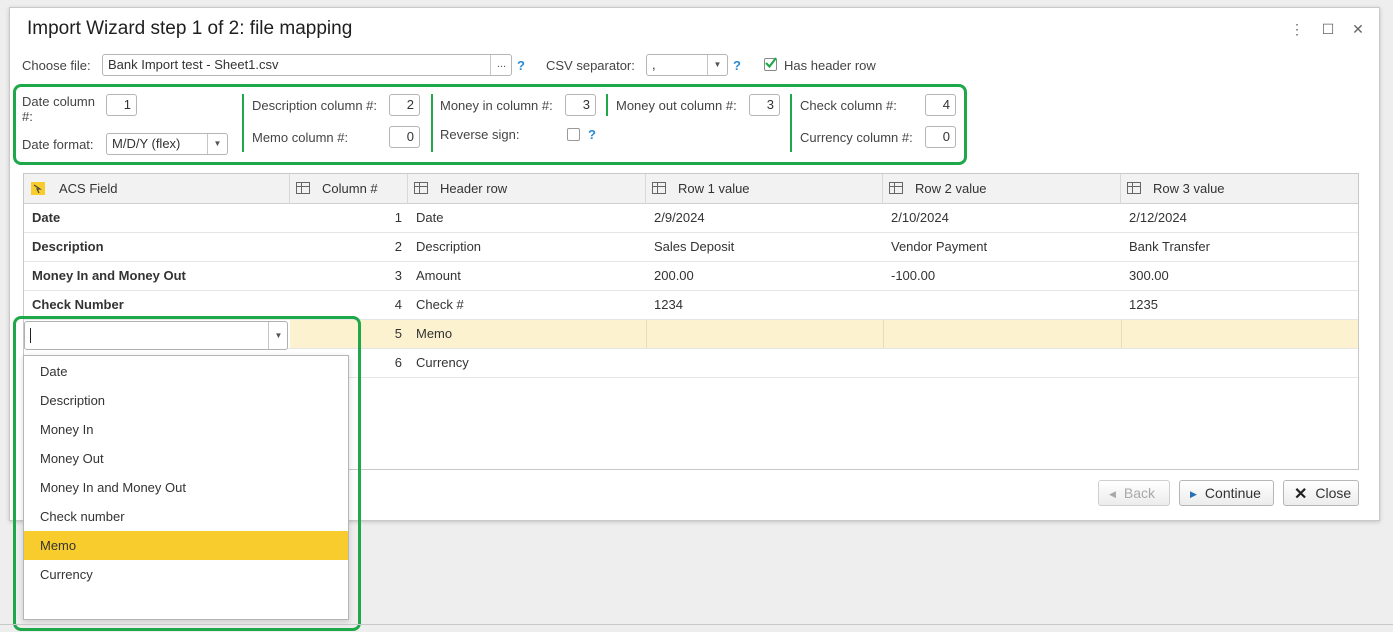  I want to click on row-2-cell: 2/10/2024, so click(920, 217).